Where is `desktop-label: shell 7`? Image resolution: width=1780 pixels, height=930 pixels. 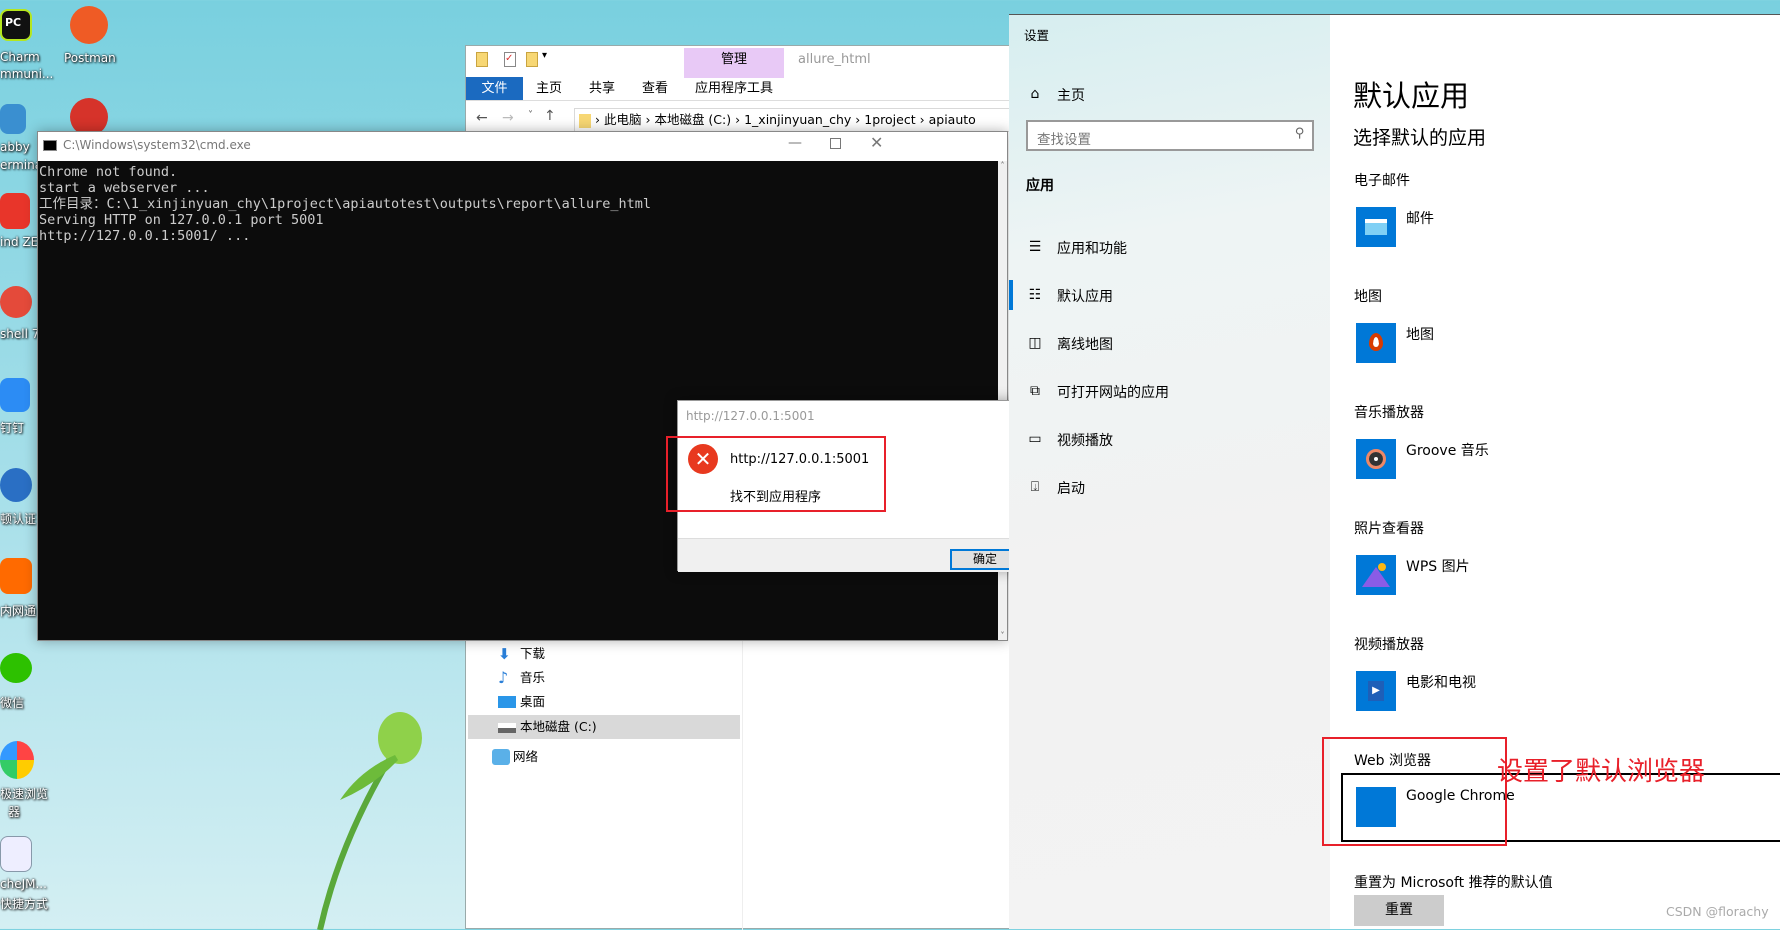
desktop-label: shell 7 is located at coordinates (20, 334).